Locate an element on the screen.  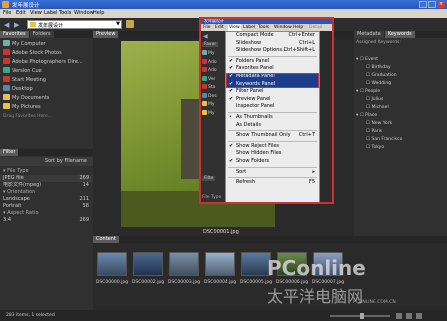
view-menu-item: Refresh F5 is located at coordinates (272, 183).